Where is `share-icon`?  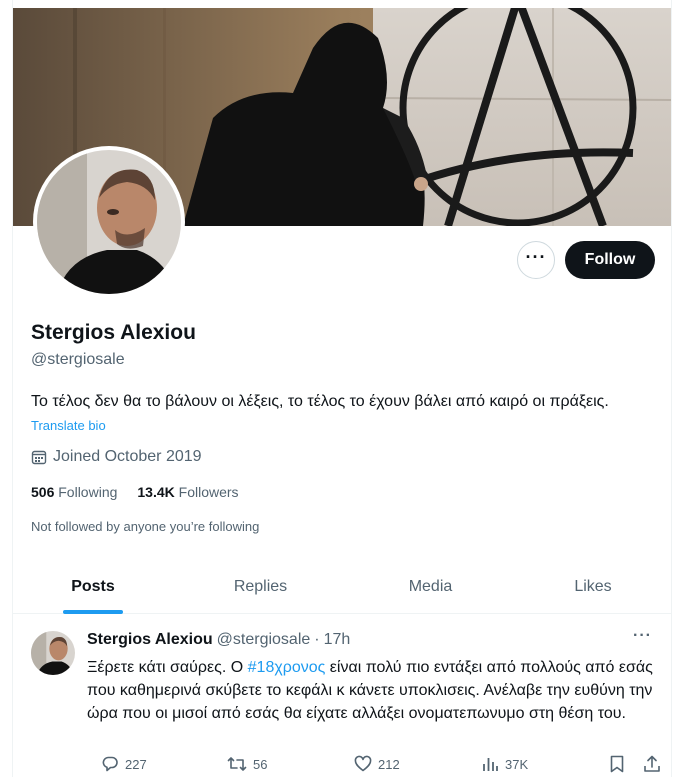
share-icon is located at coordinates (652, 763).